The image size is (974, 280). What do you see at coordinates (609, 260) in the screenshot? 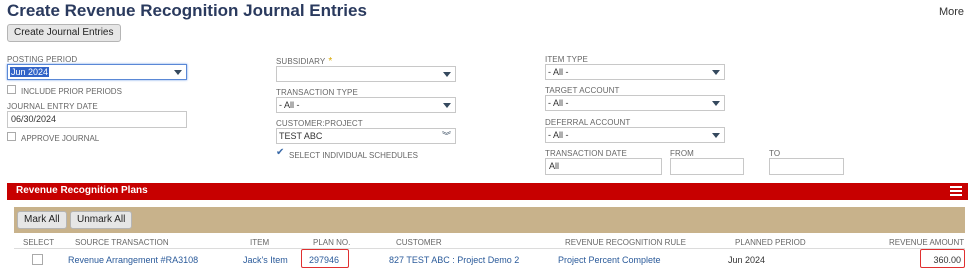
I see `rule-link: Project Percent Complete` at bounding box center [609, 260].